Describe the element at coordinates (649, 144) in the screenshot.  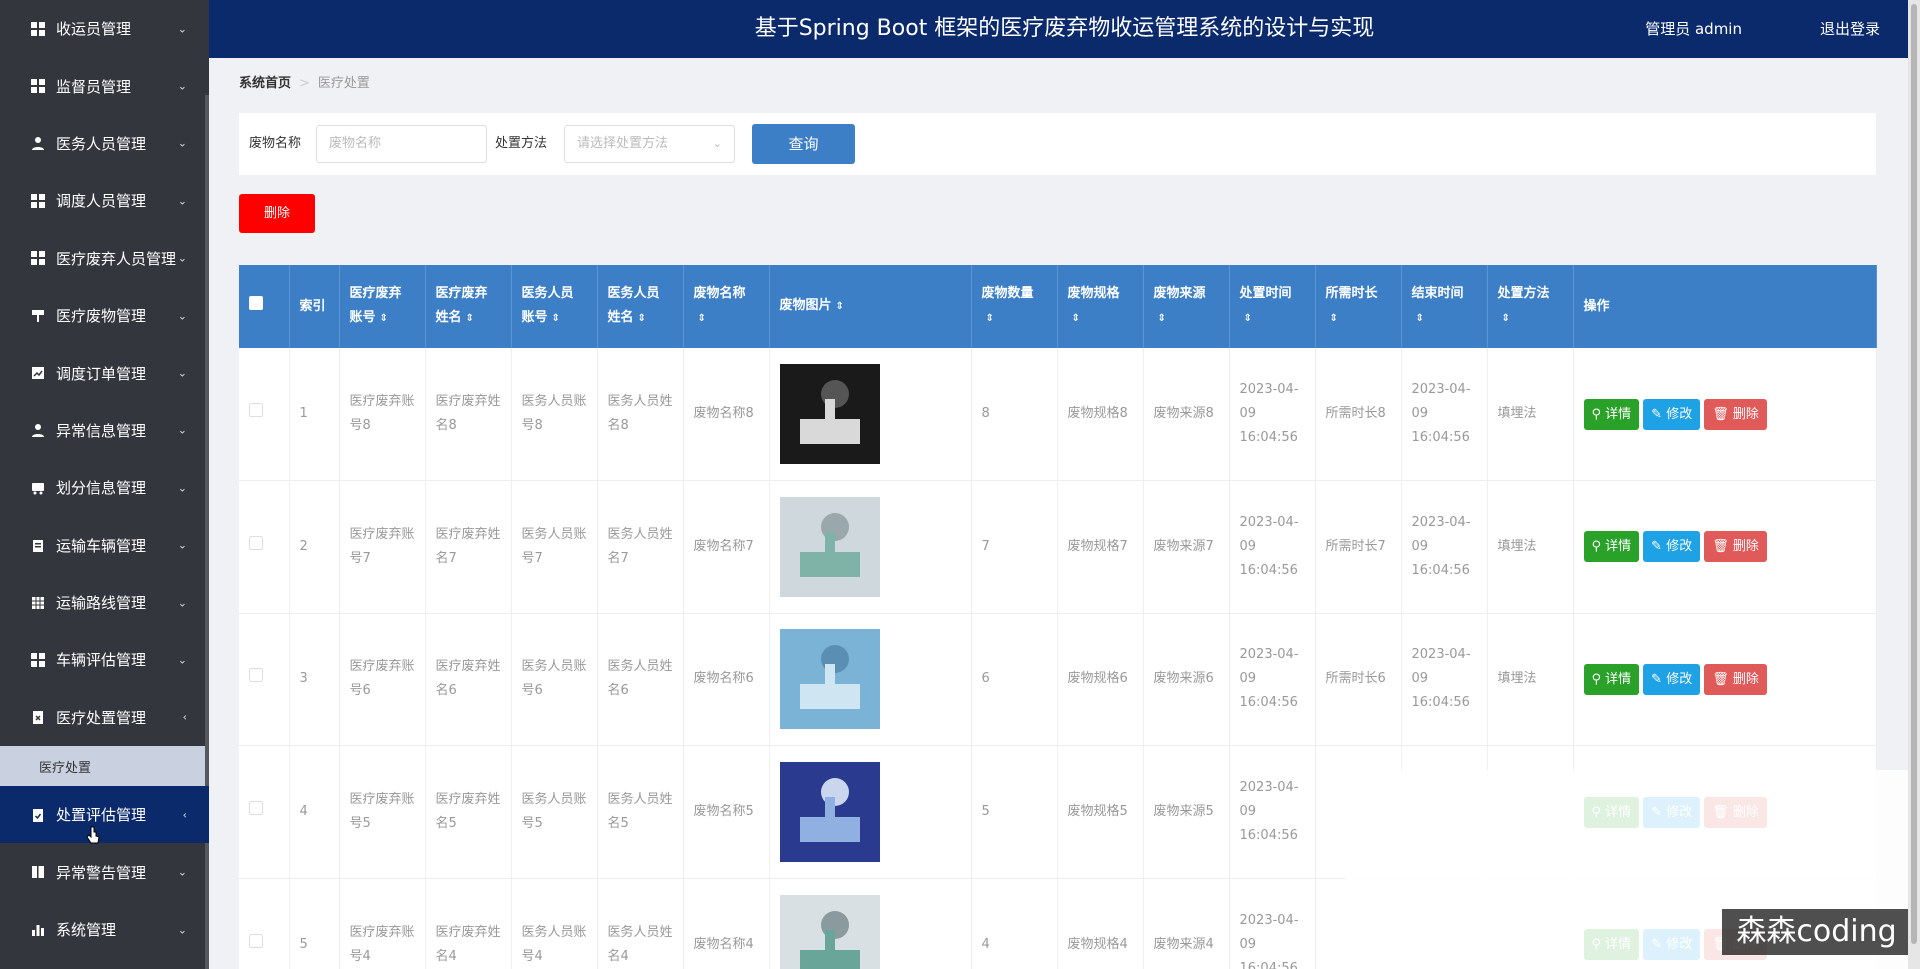
I see `method-select: 请选择处置方法 ⌄` at that location.